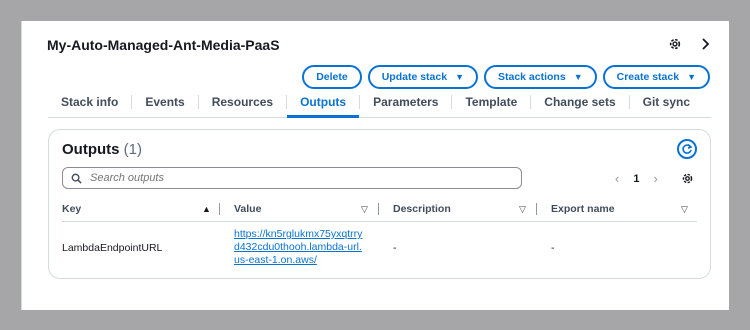 Image resolution: width=750 pixels, height=330 pixels. Describe the element at coordinates (553, 248) in the screenshot. I see `output-export-name: -` at that location.